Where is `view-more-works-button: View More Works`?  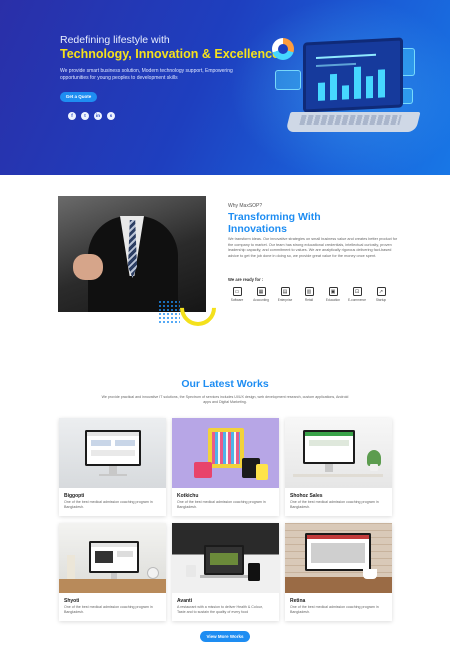
view-more-works-button: View More Works is located at coordinates (225, 636).